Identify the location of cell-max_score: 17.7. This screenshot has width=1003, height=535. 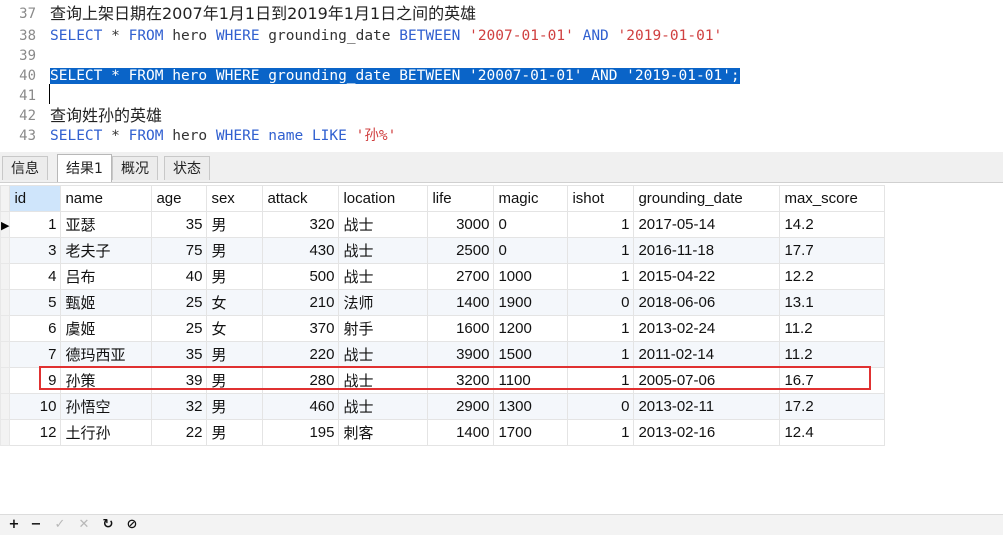
(832, 250).